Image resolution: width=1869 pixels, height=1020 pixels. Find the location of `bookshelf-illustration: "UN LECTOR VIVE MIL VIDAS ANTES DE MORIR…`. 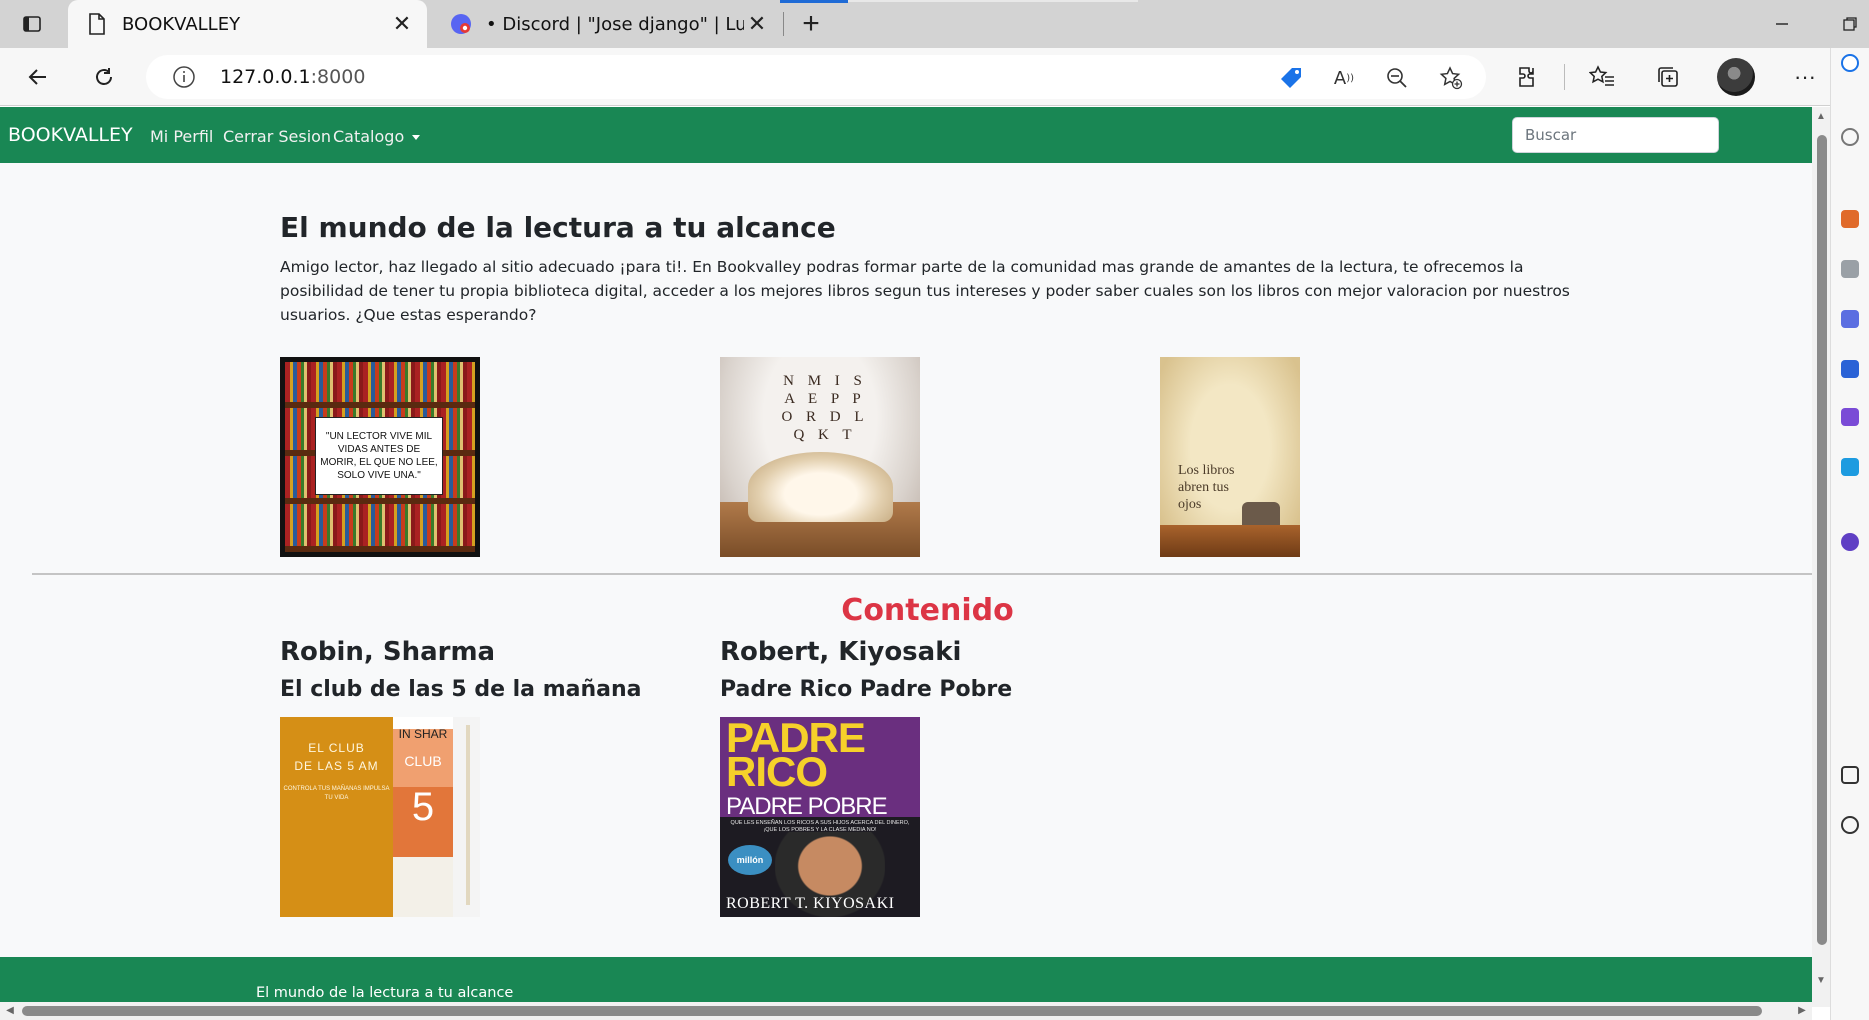

bookshelf-illustration: "UN LECTOR VIVE MIL VIDAS ANTES DE MORIR… is located at coordinates (380, 457).